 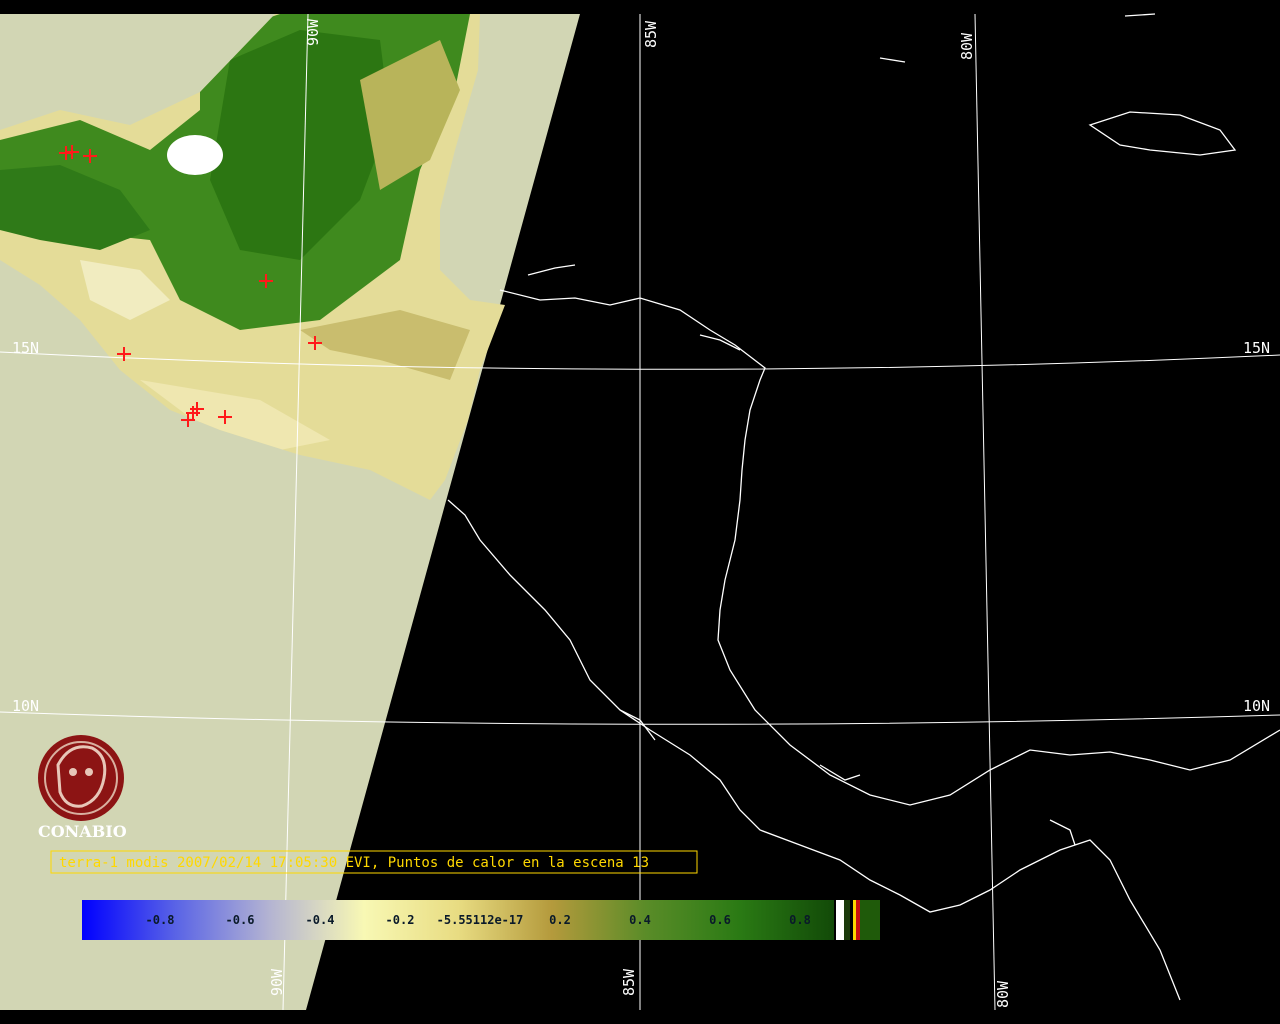 I want to click on lat-label-15n-right: 15N, so click(x=1256, y=348).